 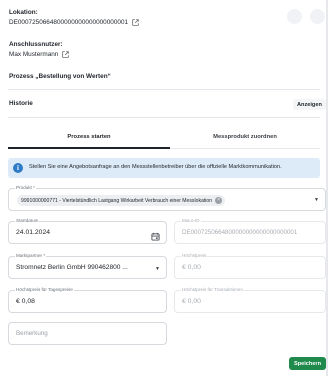 What do you see at coordinates (44, 289) in the screenshot?
I see `hoechstpreis-tagespreise-label: Höchstpreis für Tagespreise` at bounding box center [44, 289].